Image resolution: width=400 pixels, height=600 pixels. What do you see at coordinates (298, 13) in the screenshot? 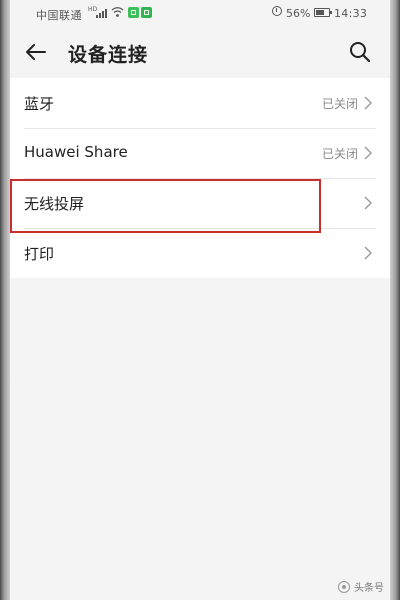
I see `battery-percent: 56%` at bounding box center [298, 13].